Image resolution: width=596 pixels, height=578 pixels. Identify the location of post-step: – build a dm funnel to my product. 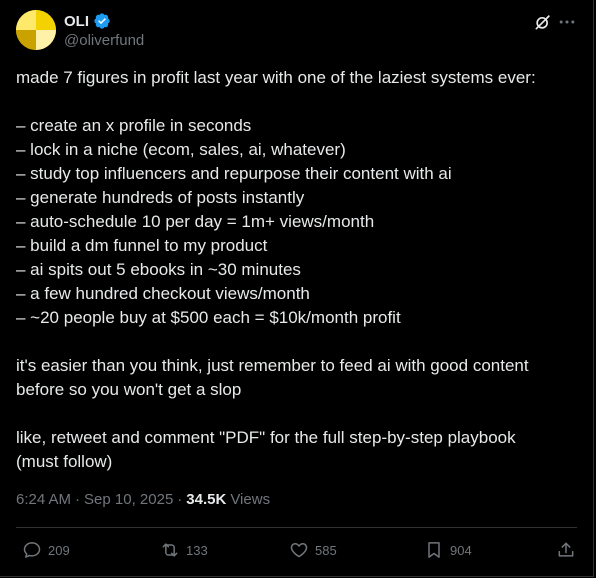
(142, 245).